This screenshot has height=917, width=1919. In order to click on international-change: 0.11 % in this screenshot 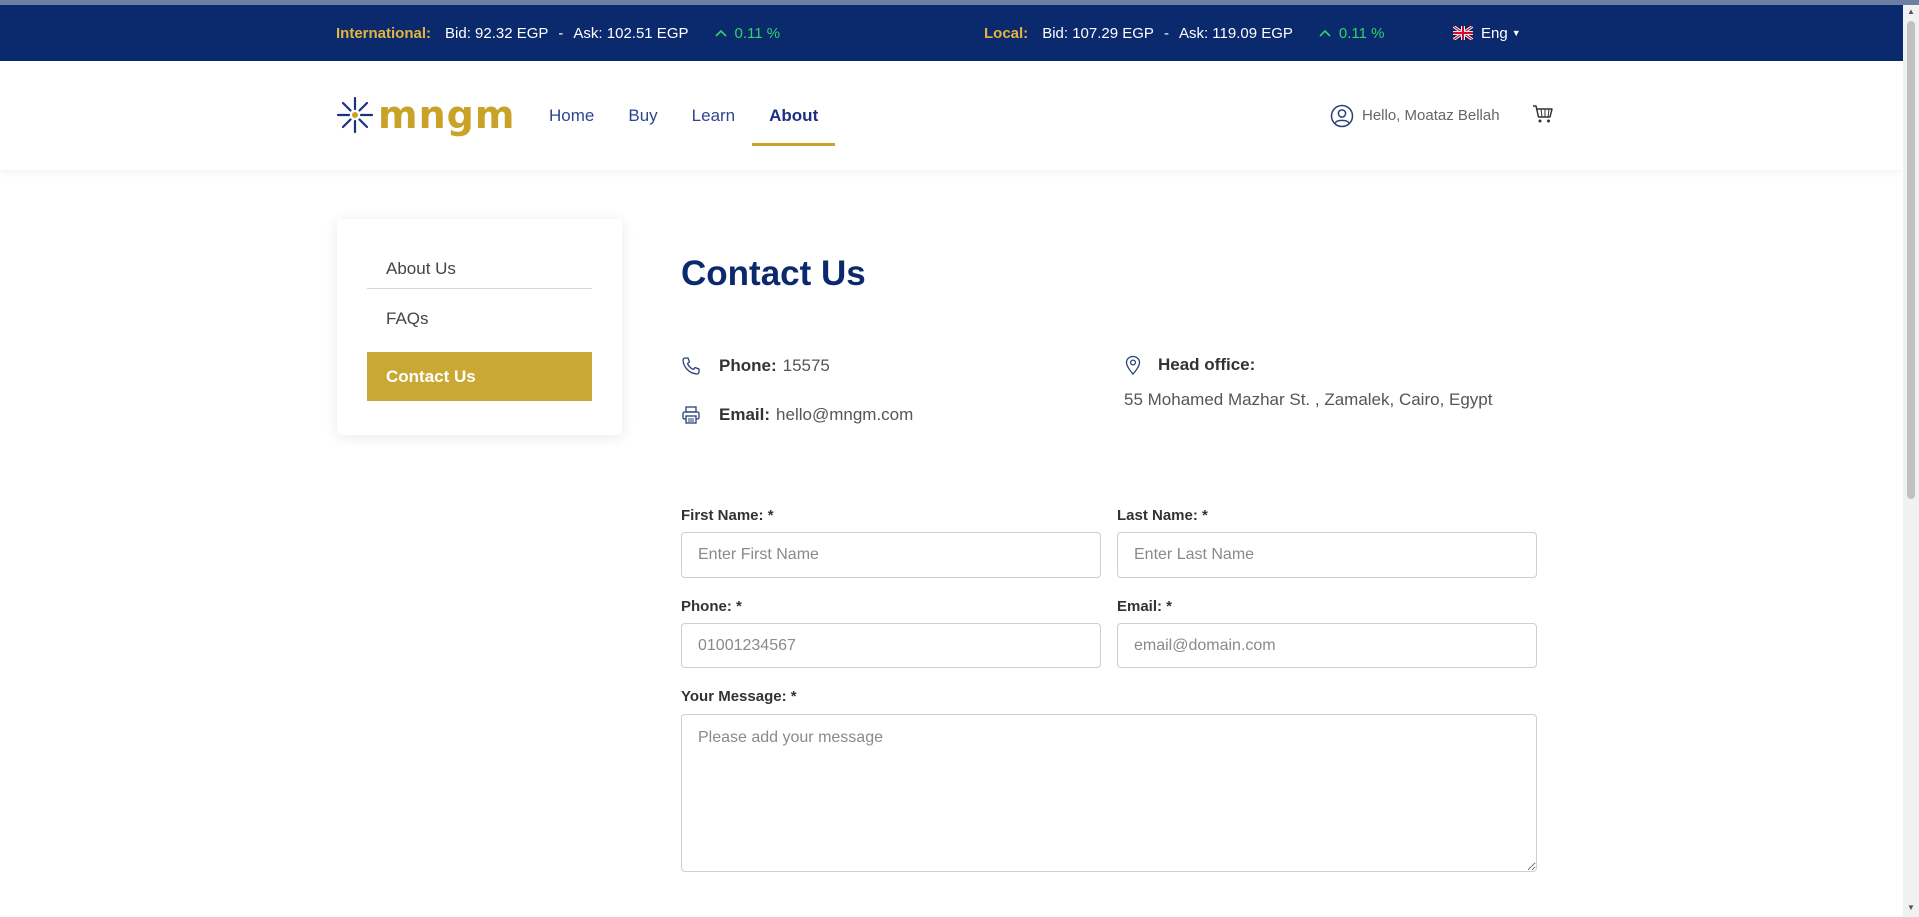, I will do `click(747, 33)`.